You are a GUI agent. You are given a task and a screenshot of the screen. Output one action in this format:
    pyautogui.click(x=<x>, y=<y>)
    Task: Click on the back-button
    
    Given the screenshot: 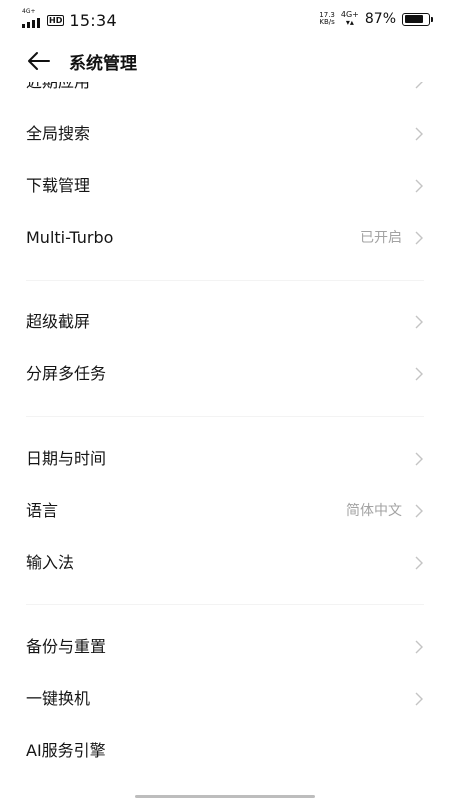 What is the action you would take?
    pyautogui.click(x=40, y=61)
    